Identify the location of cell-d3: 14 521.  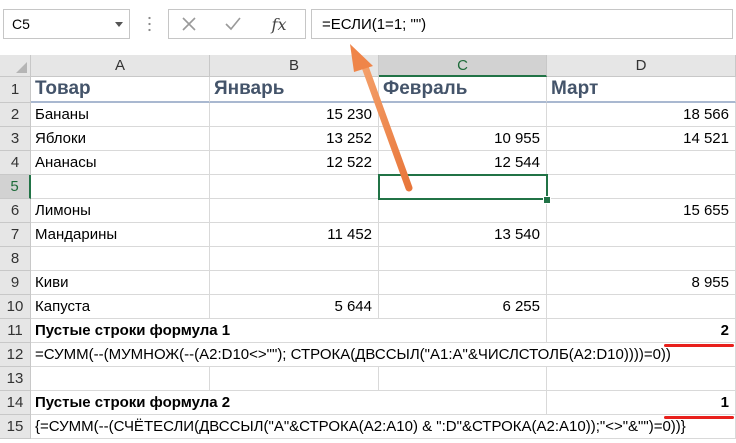
(641, 139).